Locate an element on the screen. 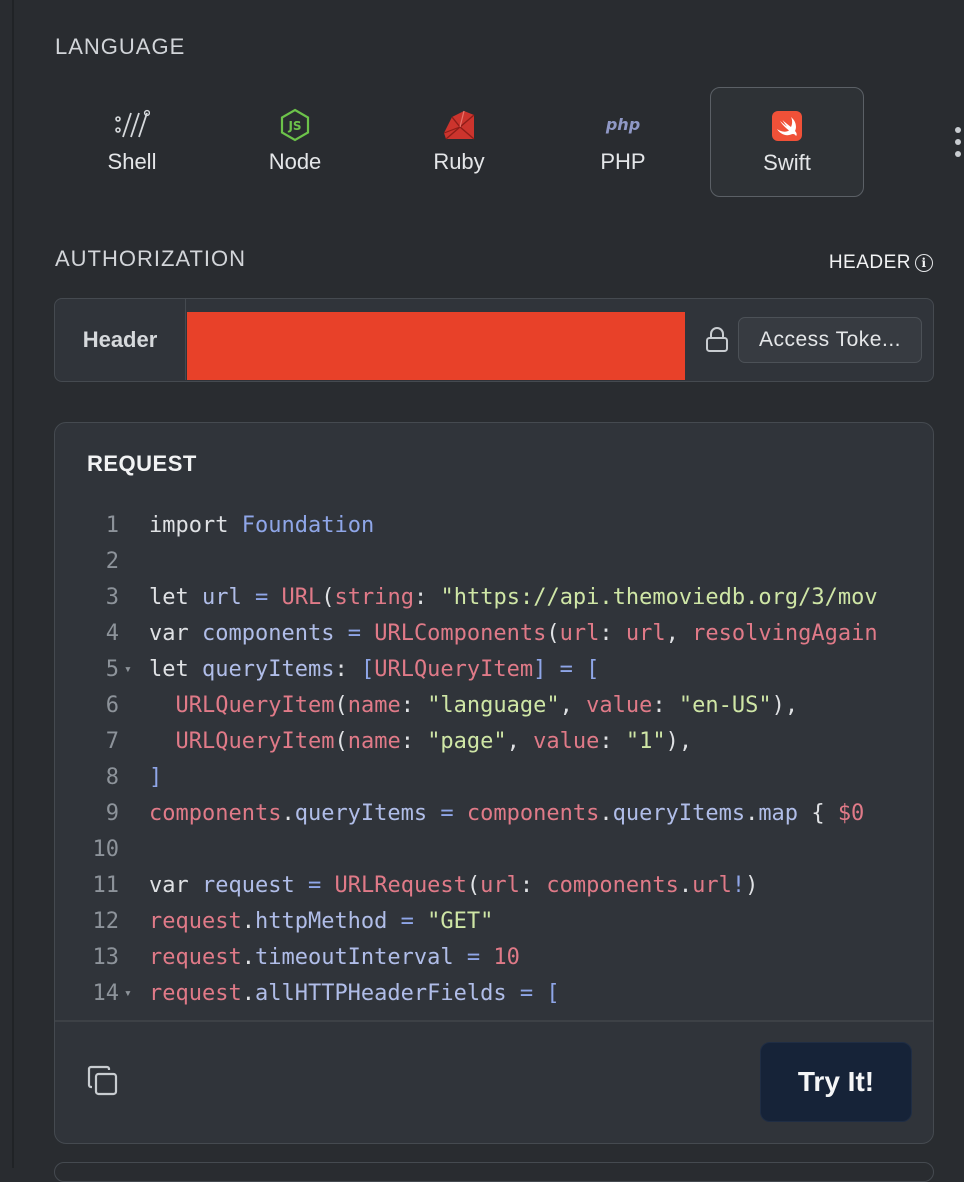 The image size is (964, 1182). language-option-node: JS Node is located at coordinates (295, 142).